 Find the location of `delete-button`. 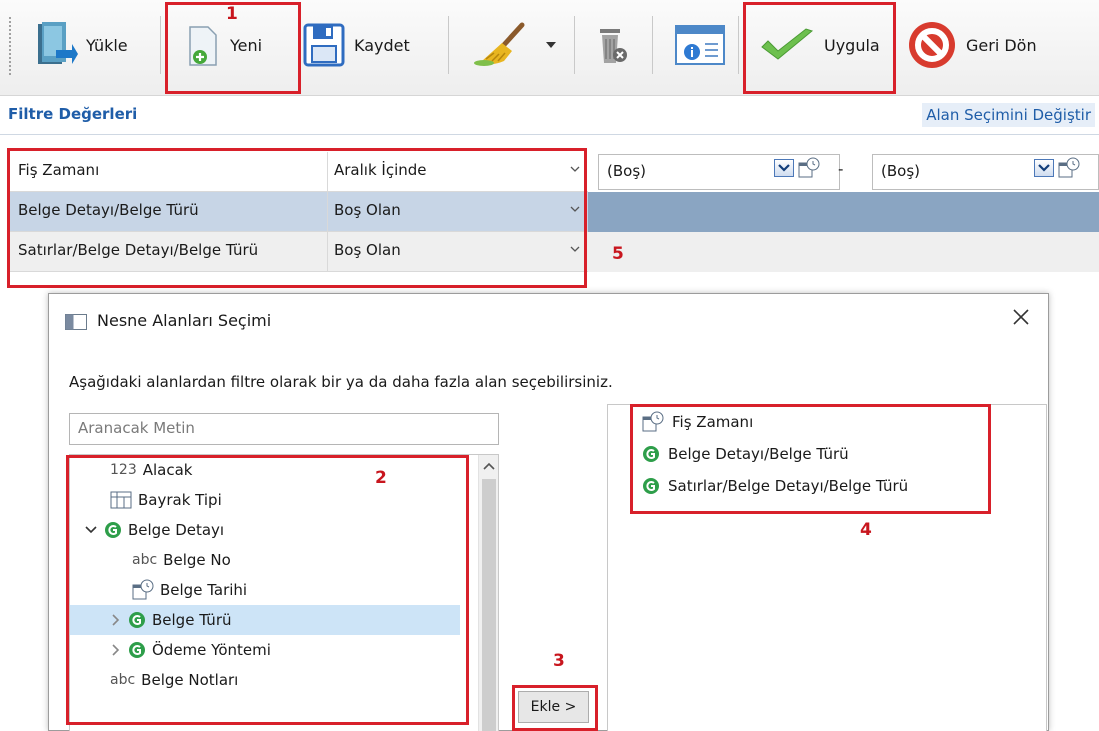

delete-button is located at coordinates (612, 45).